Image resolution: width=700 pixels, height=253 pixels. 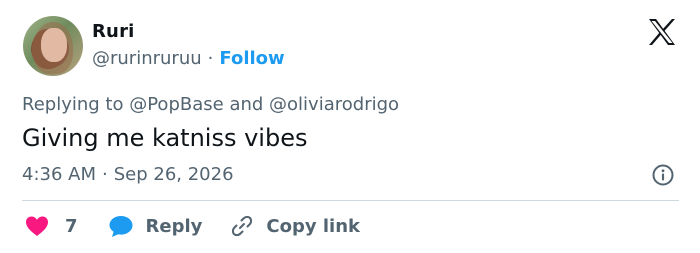 I want to click on avatar-face, so click(x=54, y=45).